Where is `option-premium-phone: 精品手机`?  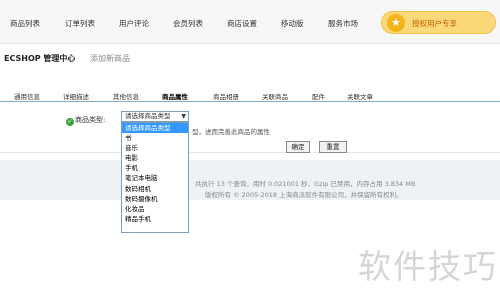 option-premium-phone: 精品手机 is located at coordinates (155, 219).